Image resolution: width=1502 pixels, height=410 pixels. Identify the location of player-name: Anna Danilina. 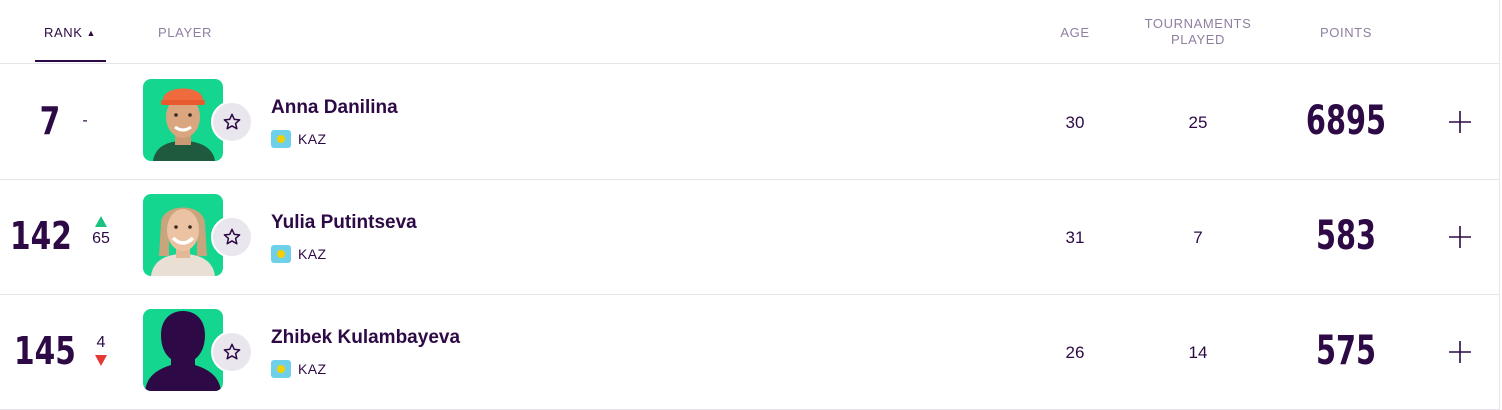
(334, 108).